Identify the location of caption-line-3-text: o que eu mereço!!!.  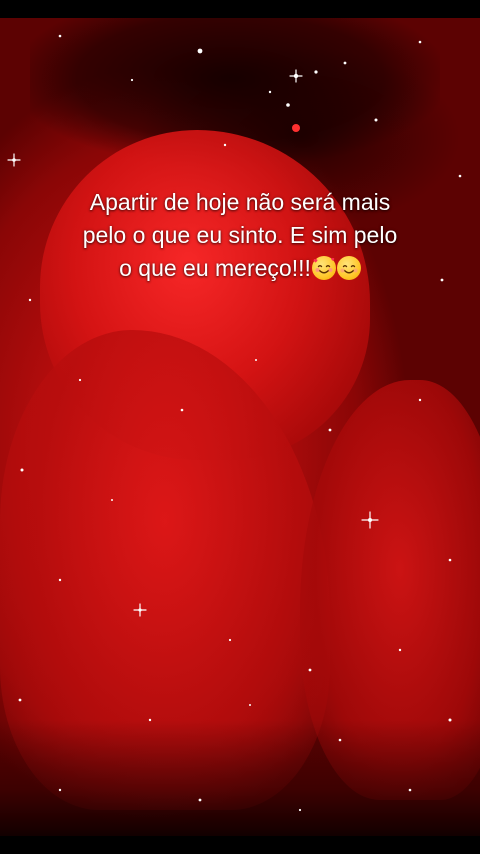
(215, 268).